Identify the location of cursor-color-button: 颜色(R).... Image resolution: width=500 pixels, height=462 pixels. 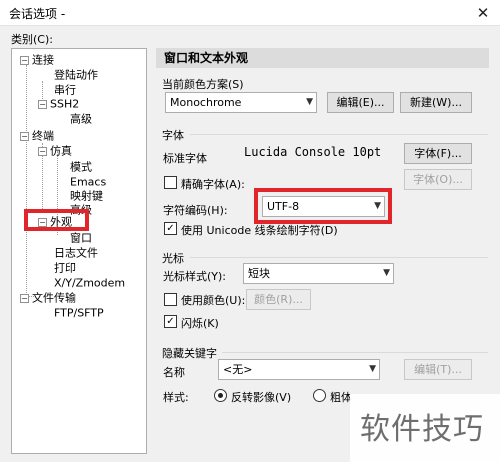
(278, 299).